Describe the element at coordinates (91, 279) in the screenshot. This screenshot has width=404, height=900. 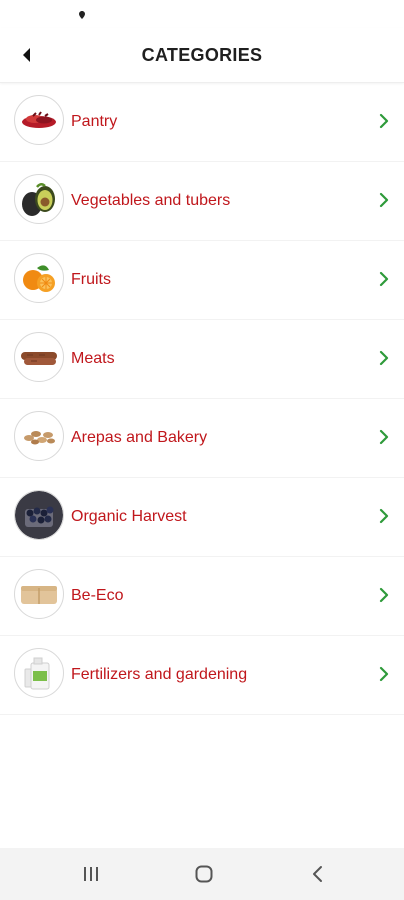
I see `category-label: Fruits` at that location.